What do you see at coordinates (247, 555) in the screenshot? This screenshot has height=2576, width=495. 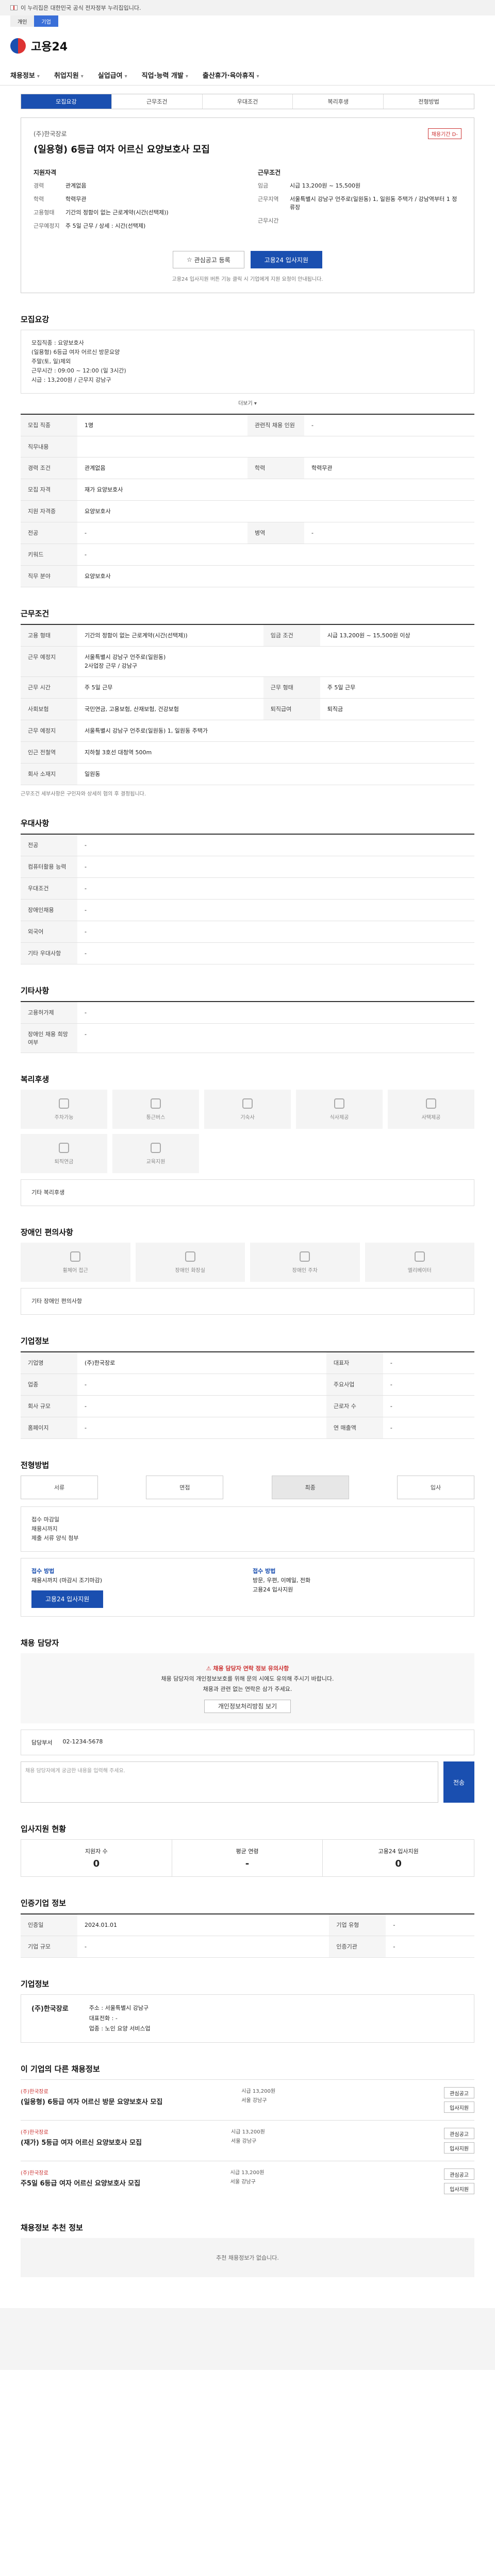 I see `table-row: 키워드 -` at bounding box center [247, 555].